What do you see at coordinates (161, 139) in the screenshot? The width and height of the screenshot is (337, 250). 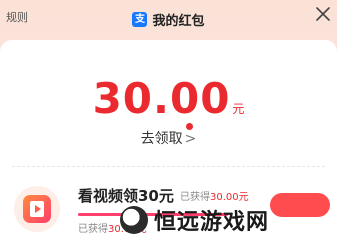 I see `collect-label: 去领取` at bounding box center [161, 139].